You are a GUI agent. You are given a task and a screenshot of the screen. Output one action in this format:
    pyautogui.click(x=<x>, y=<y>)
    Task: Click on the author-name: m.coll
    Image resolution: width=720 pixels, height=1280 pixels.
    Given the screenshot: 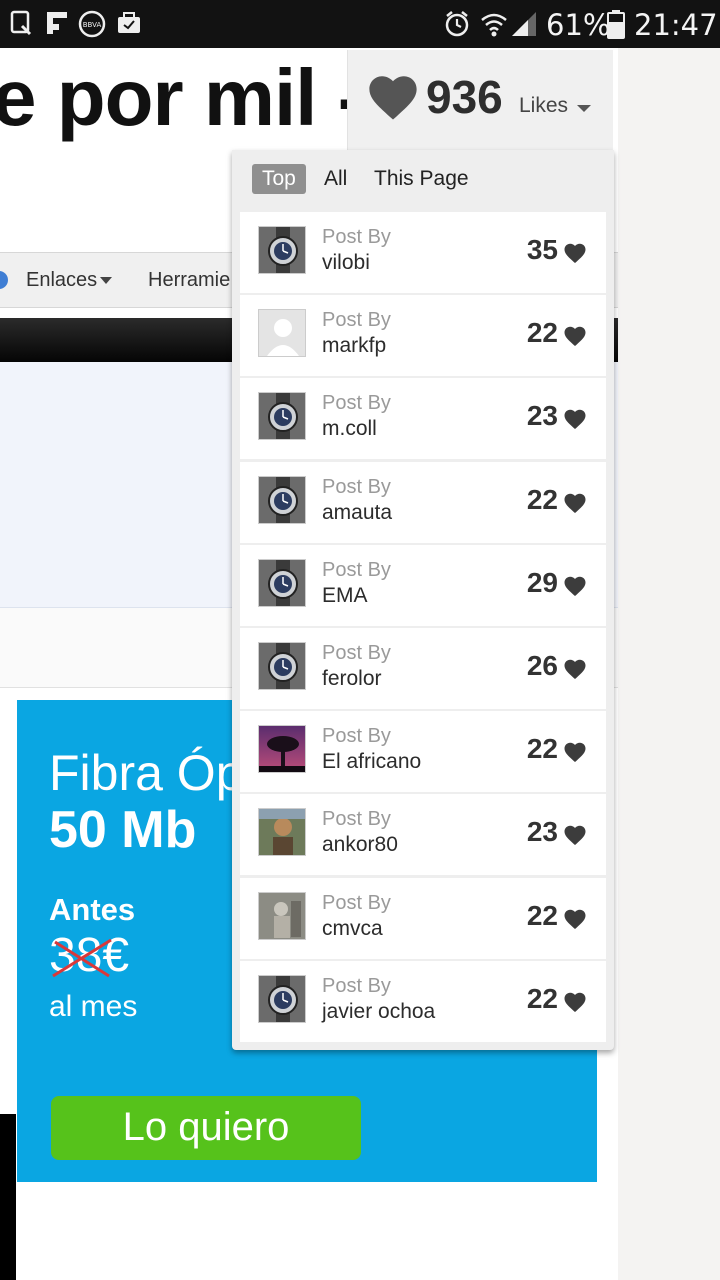 What is the action you would take?
    pyautogui.click(x=349, y=429)
    